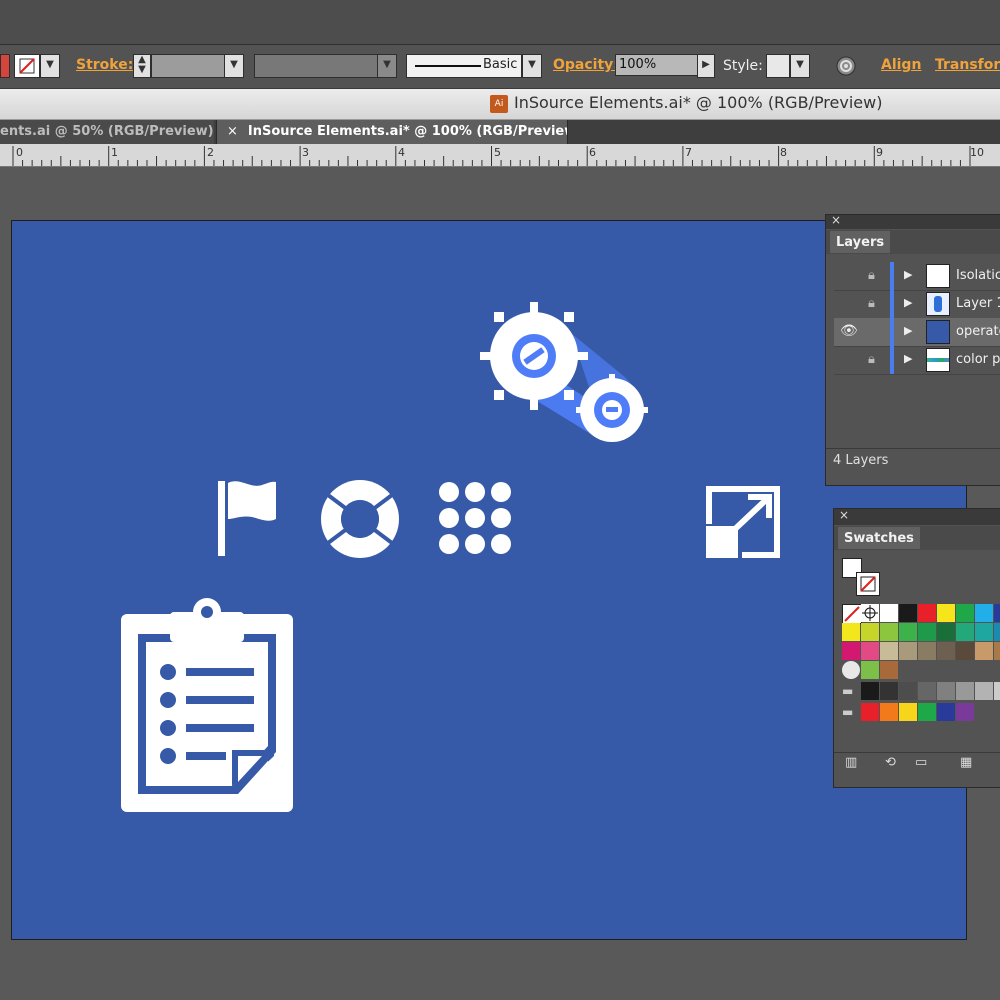 Image resolution: width=1000 pixels, height=1000 pixels. Describe the element at coordinates (800, 66) in the screenshot. I see `graphic-style-dropdown: ▼` at that location.